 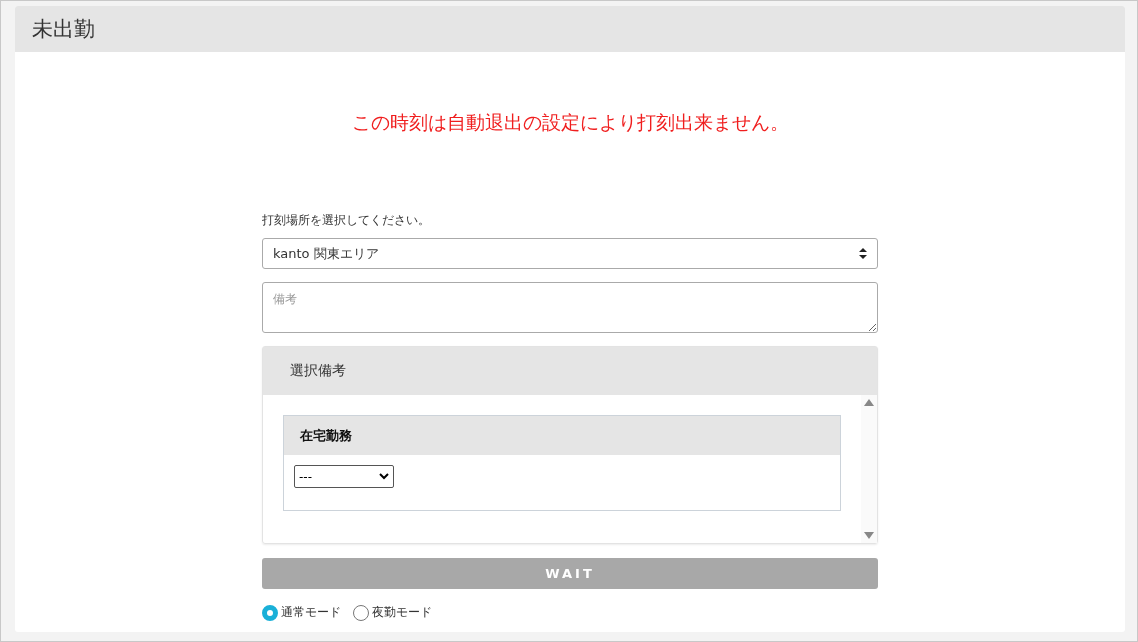 What do you see at coordinates (570, 122) in the screenshot?
I see `error-message: この時刻は自動退出の設定により打刻出来ません。` at bounding box center [570, 122].